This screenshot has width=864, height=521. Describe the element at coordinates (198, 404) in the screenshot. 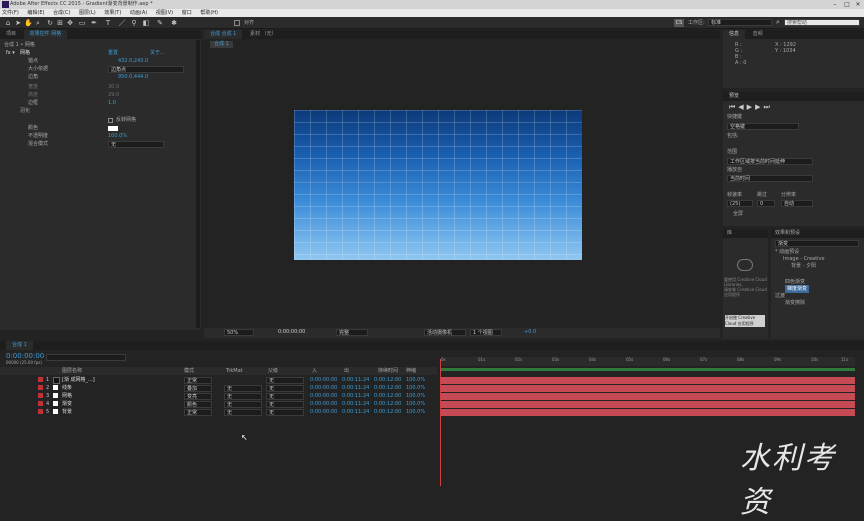

I see `layer-mode-select: 颜色` at that location.